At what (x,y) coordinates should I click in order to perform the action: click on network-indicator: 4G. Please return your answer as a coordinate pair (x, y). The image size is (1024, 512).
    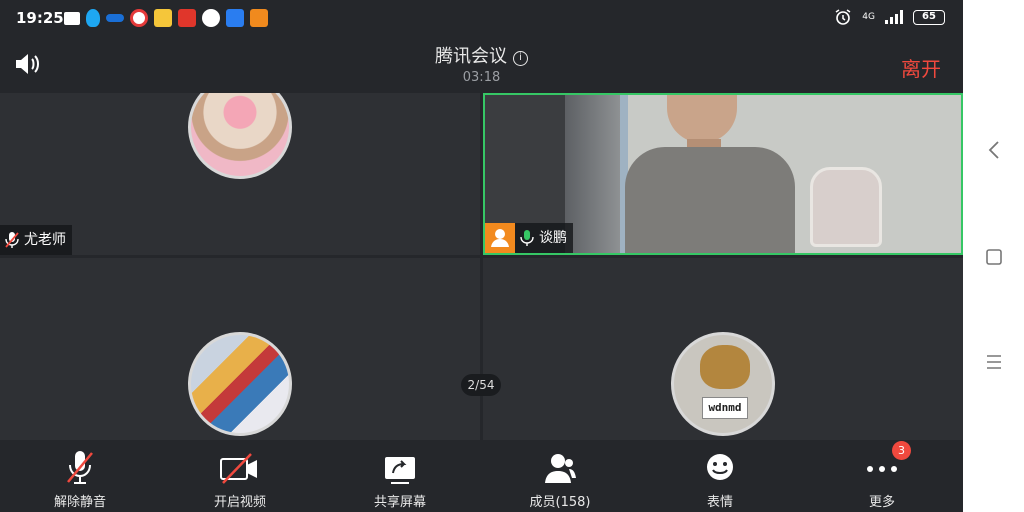
    Looking at the image, I should click on (868, 16).